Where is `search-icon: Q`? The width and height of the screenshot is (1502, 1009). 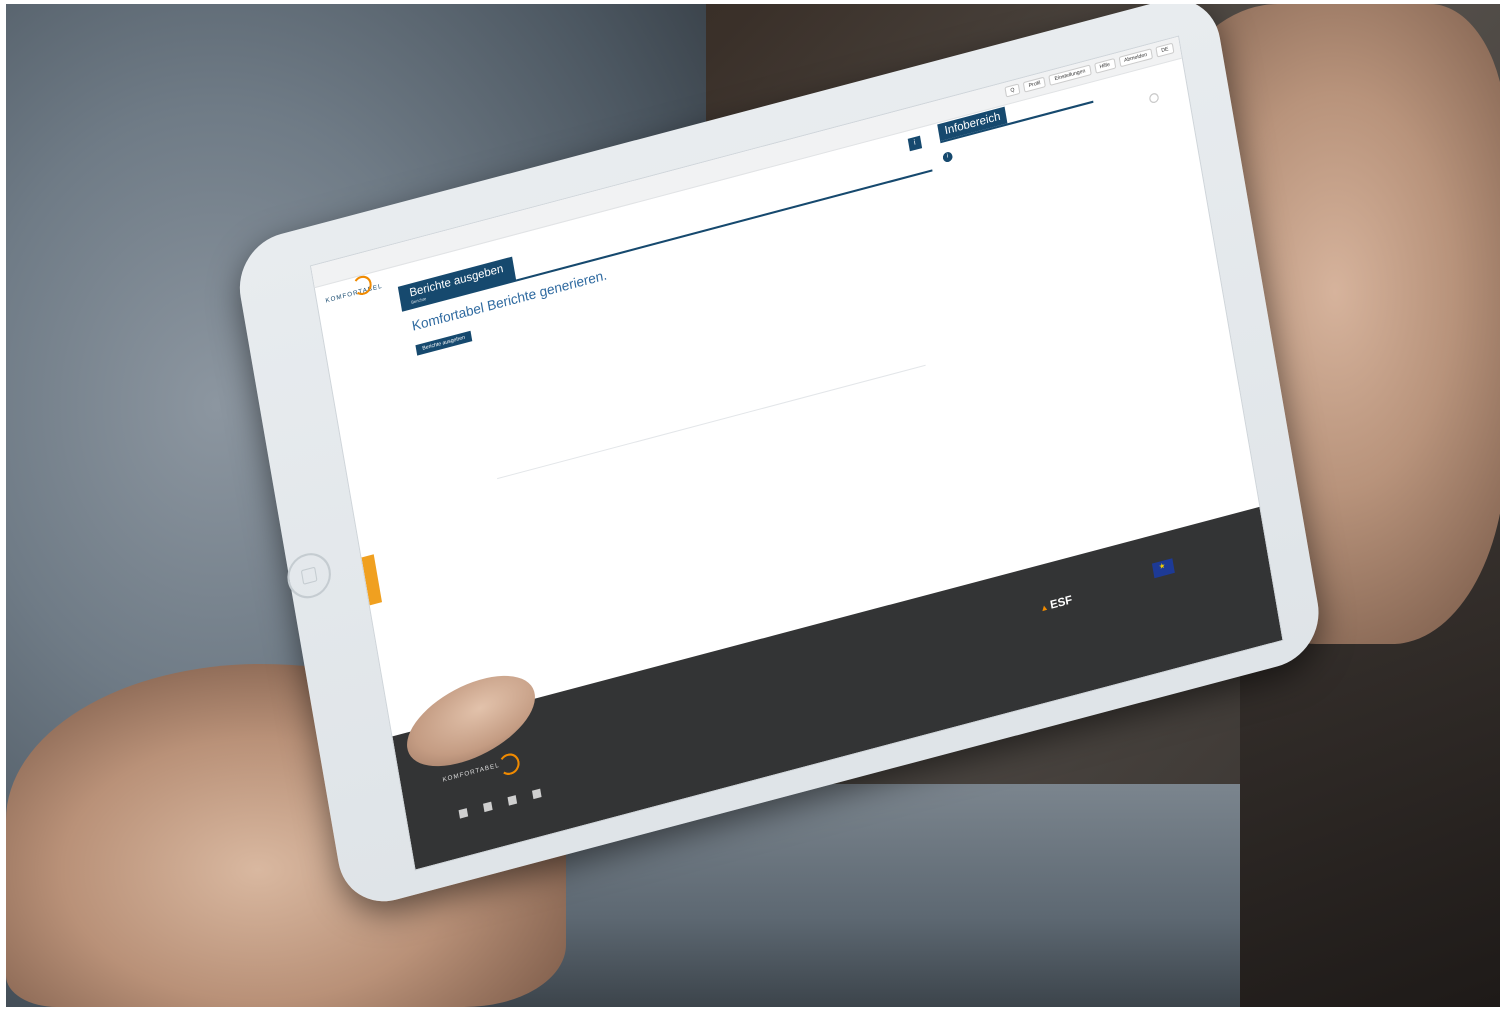 search-icon: Q is located at coordinates (1012, 90).